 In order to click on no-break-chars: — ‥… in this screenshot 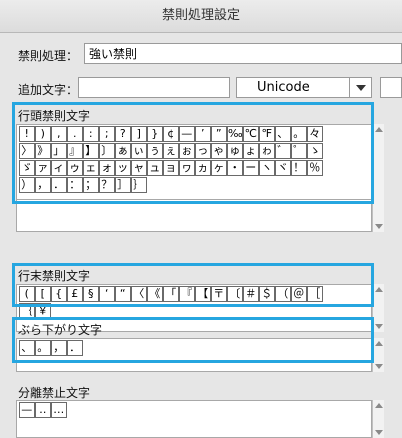, I will do `click(194, 419)`.